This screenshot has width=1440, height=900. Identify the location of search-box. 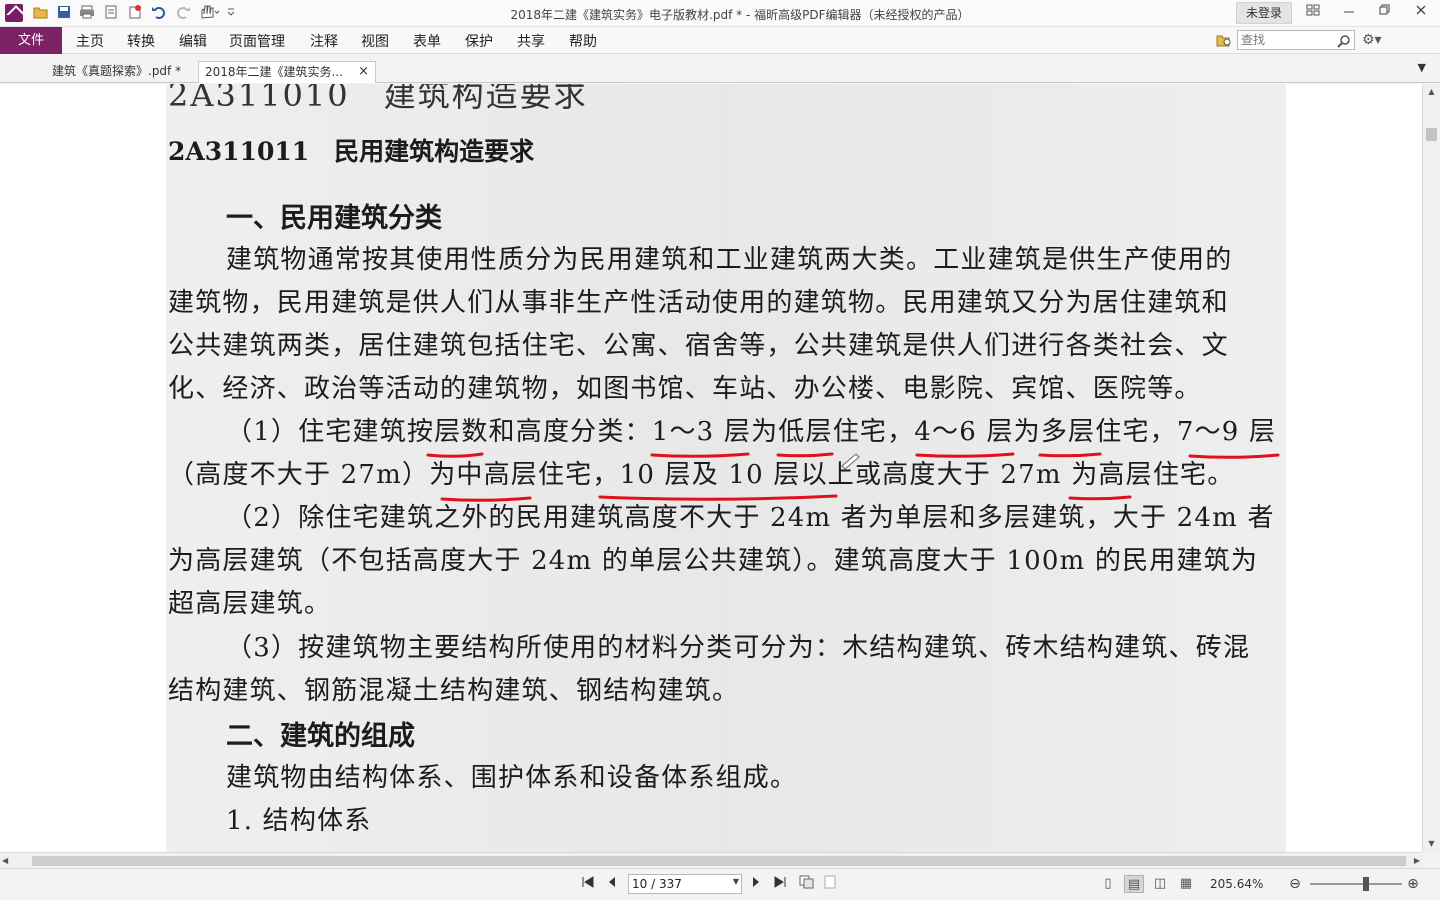
(1296, 40).